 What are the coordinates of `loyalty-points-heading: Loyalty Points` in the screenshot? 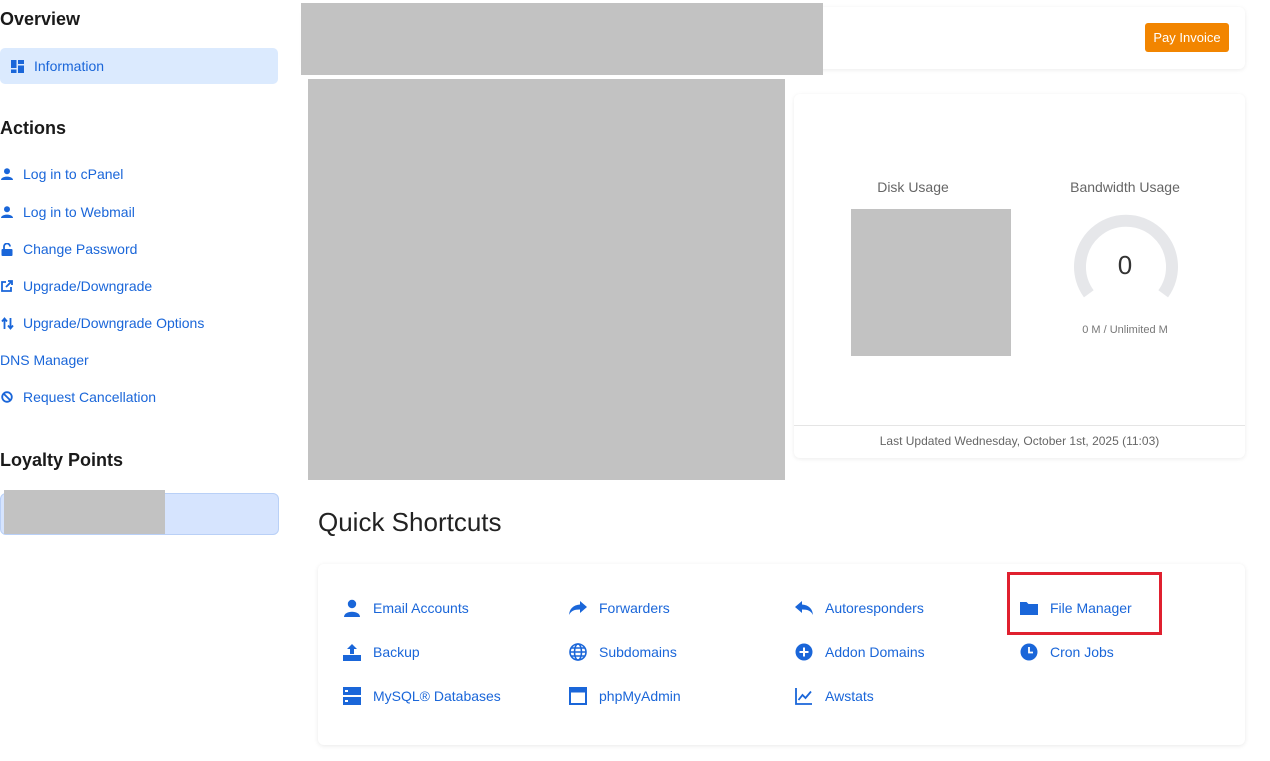 It's located at (62, 460).